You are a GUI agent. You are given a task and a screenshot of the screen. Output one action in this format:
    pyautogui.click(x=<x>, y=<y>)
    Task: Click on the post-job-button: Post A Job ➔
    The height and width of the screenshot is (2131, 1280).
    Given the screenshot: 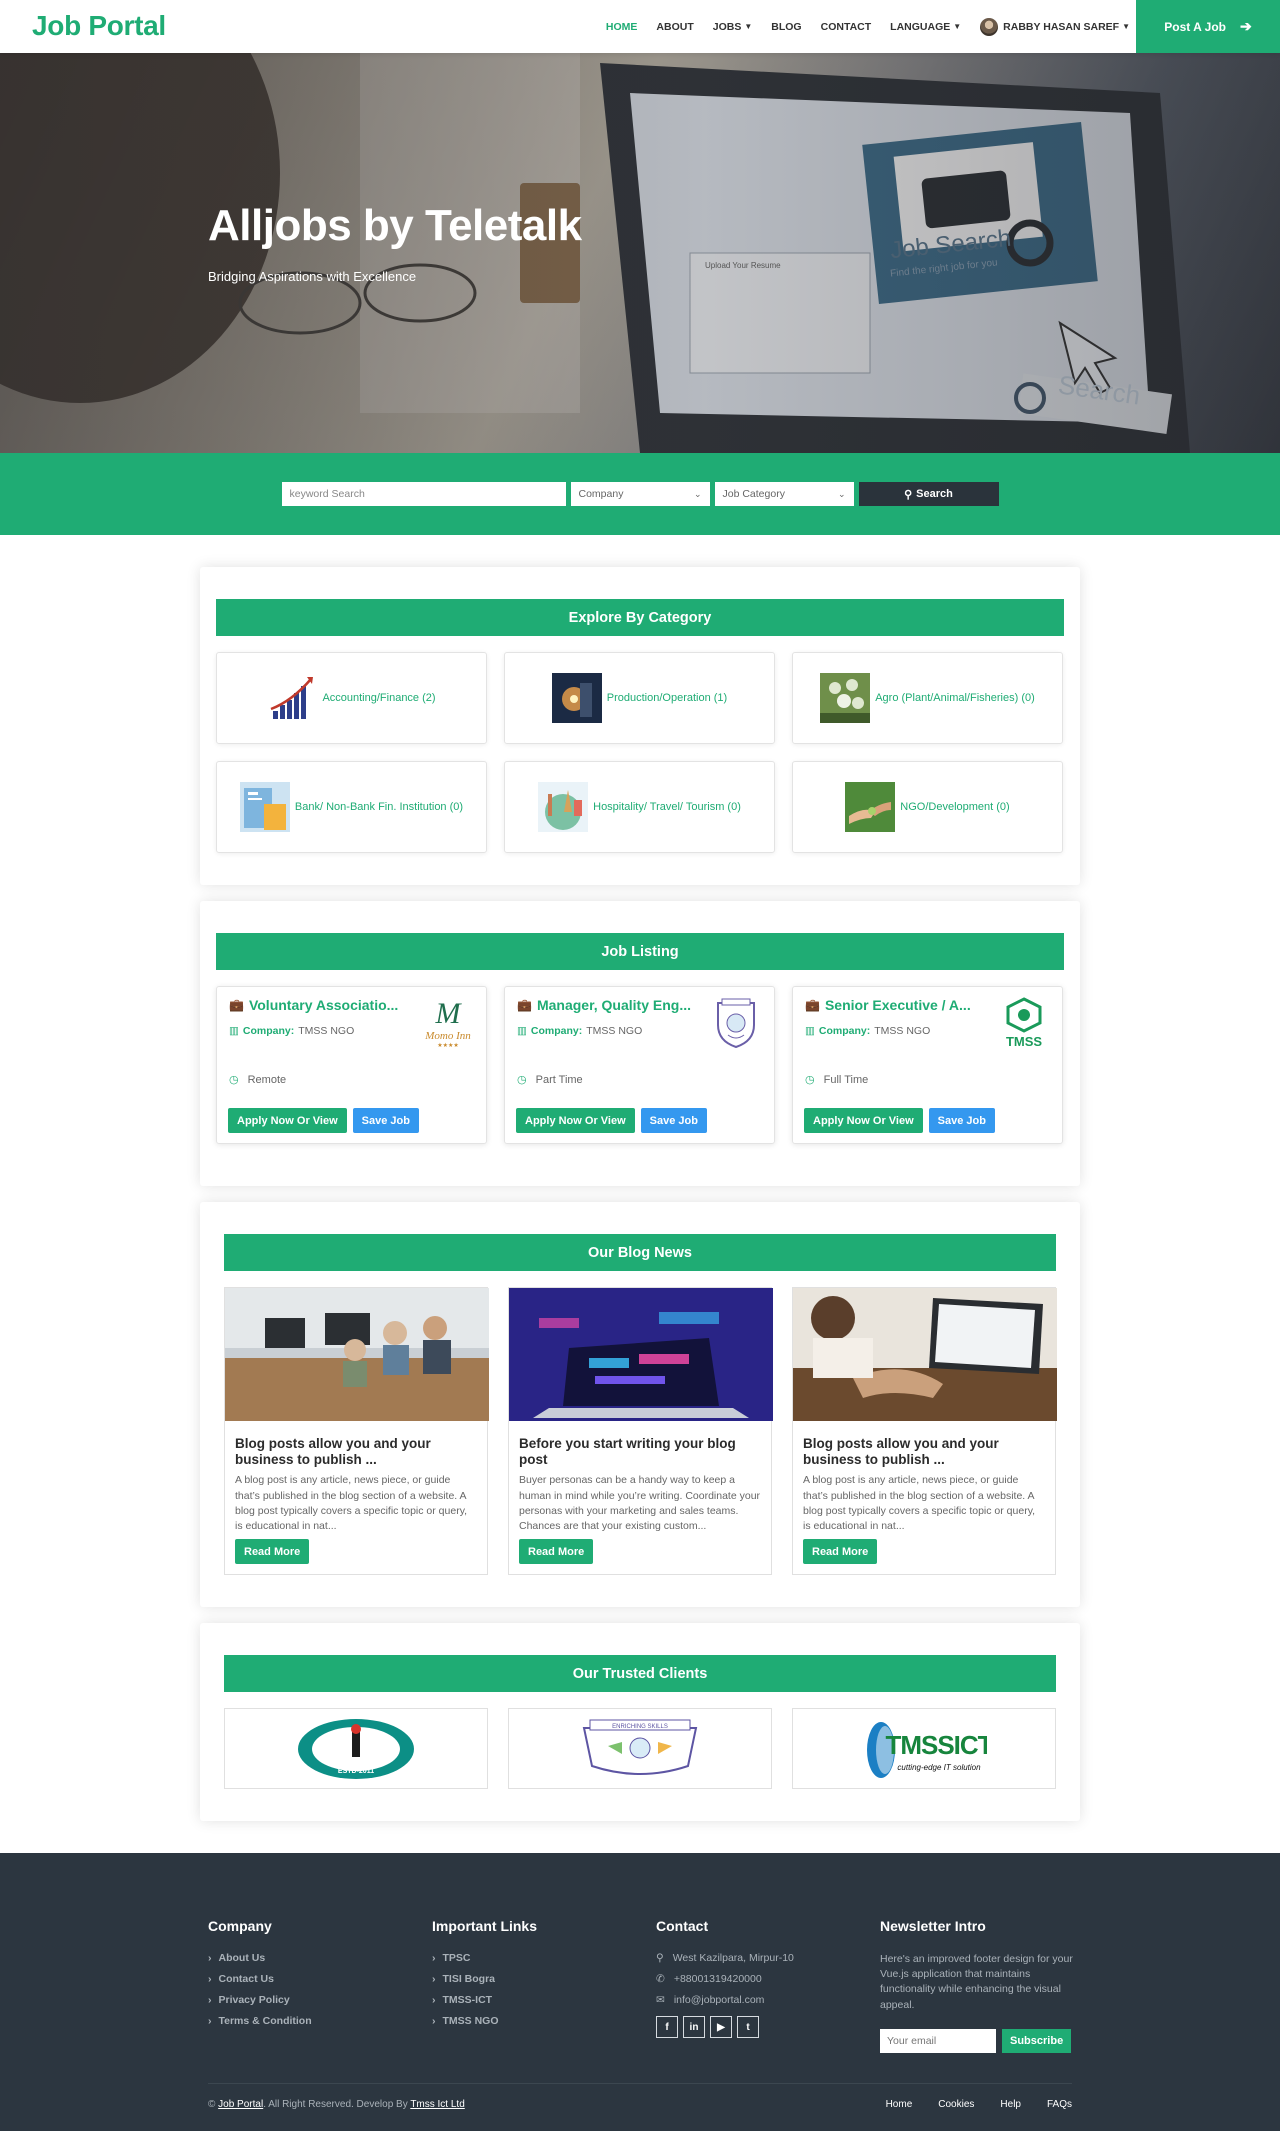 What is the action you would take?
    pyautogui.click(x=1208, y=26)
    